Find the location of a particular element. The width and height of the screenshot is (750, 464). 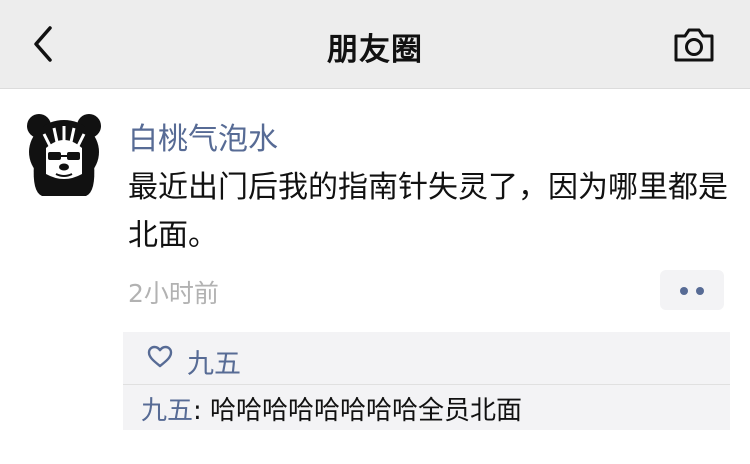

page-title: 朋友圈 is located at coordinates (375, 50).